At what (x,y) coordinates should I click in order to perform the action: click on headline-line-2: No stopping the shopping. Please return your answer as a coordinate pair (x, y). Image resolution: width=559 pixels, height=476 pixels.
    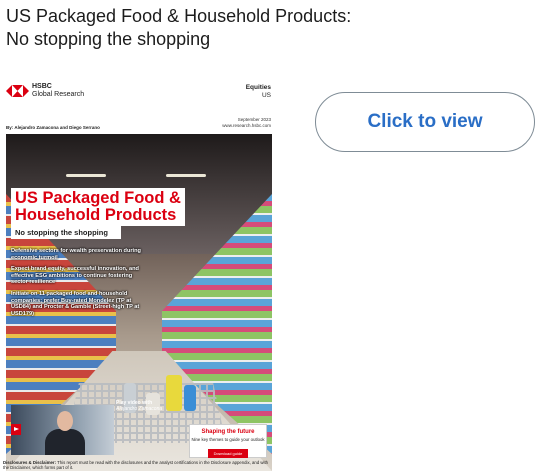
    Looking at the image, I should click on (108, 39).